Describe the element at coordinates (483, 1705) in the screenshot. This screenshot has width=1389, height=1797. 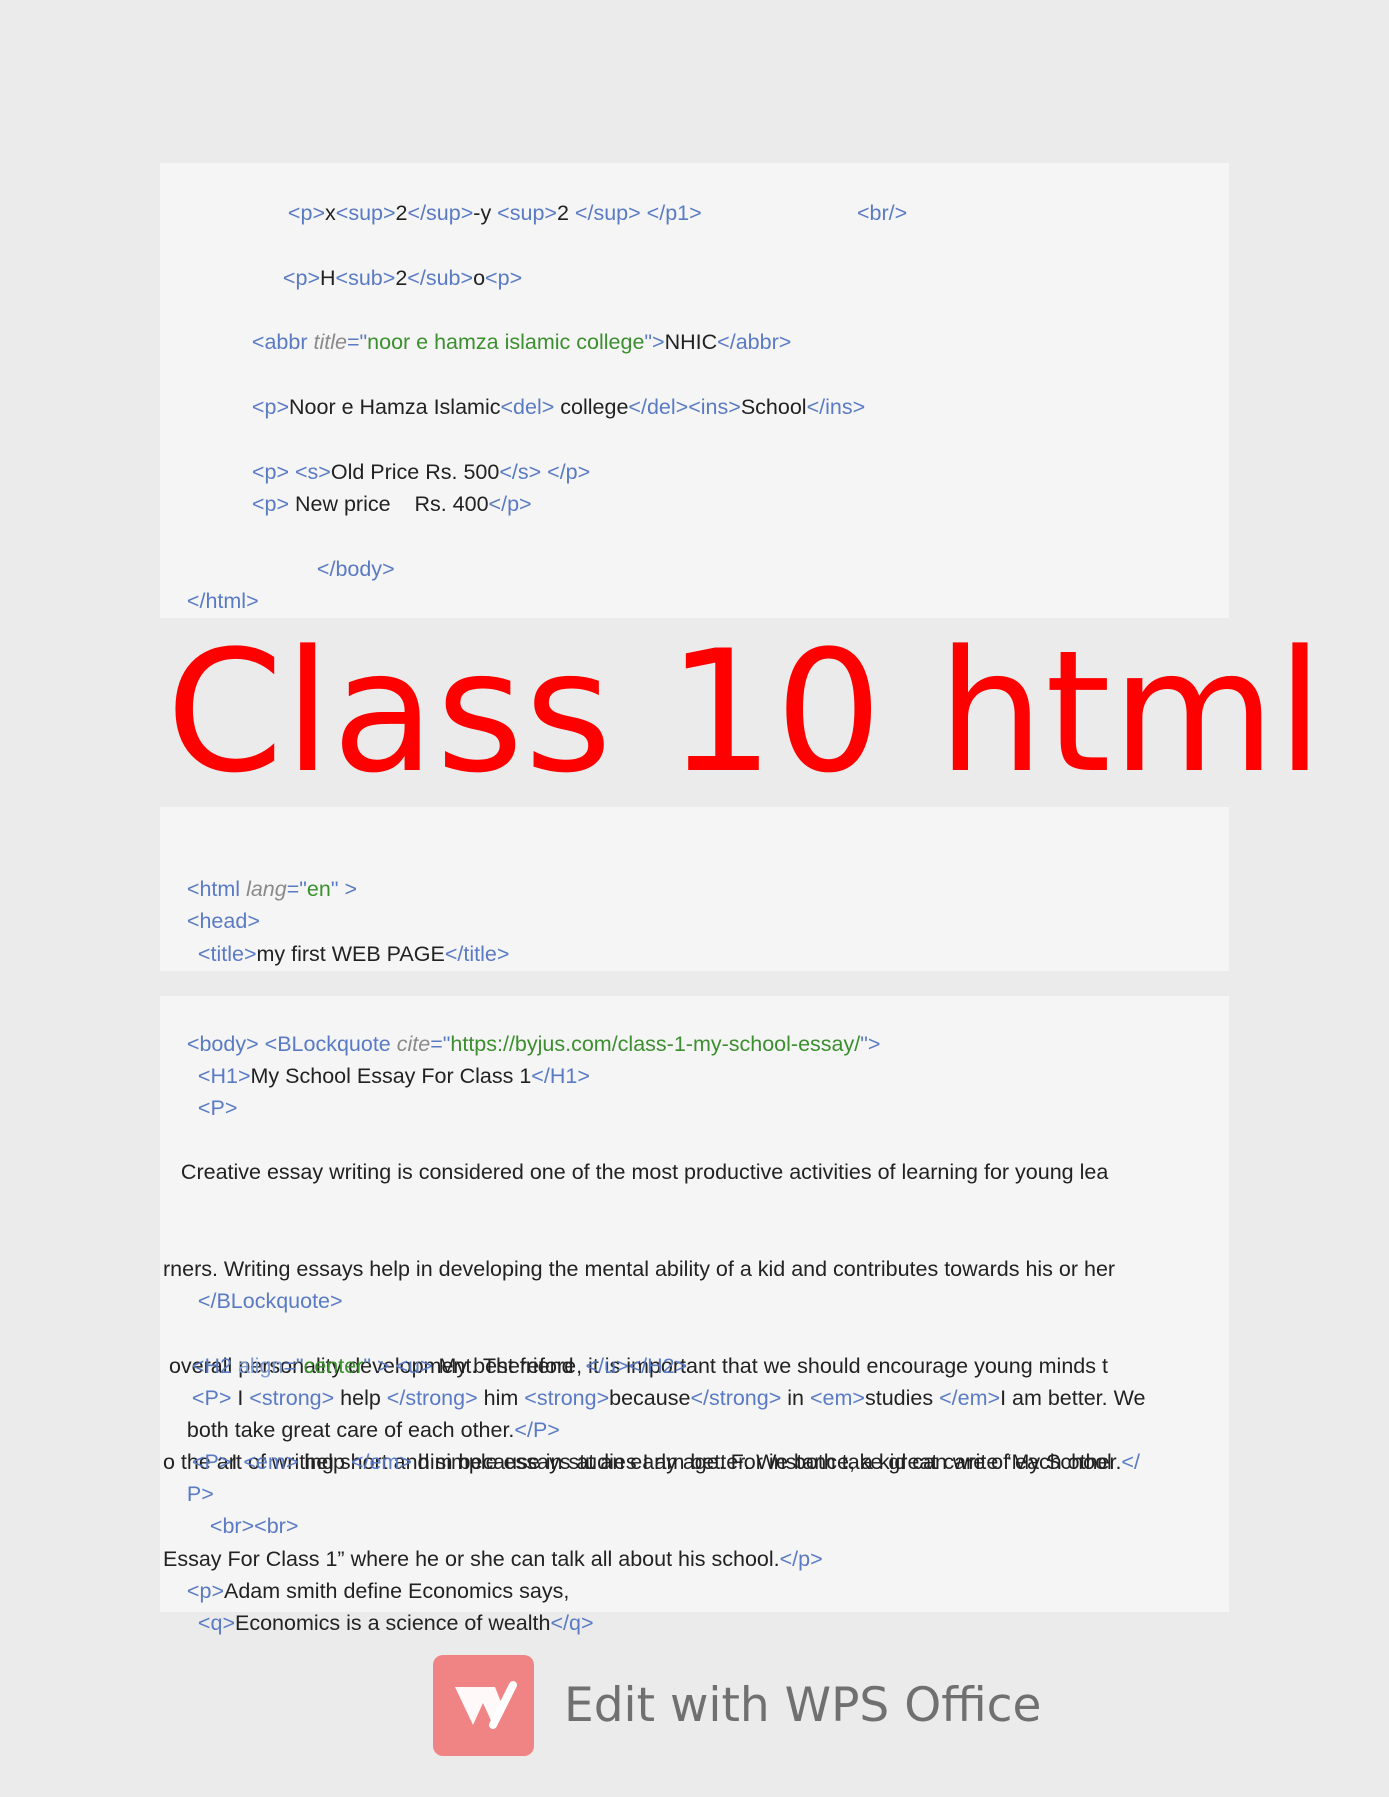
I see `wps-logo-icon` at that location.